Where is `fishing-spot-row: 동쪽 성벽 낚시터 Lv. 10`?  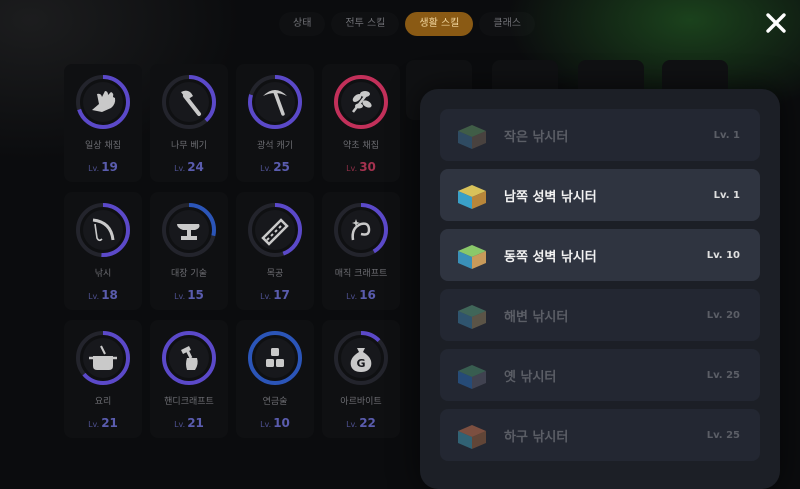
fishing-spot-row: 동쪽 성벽 낚시터 Lv. 10 is located at coordinates (600, 255).